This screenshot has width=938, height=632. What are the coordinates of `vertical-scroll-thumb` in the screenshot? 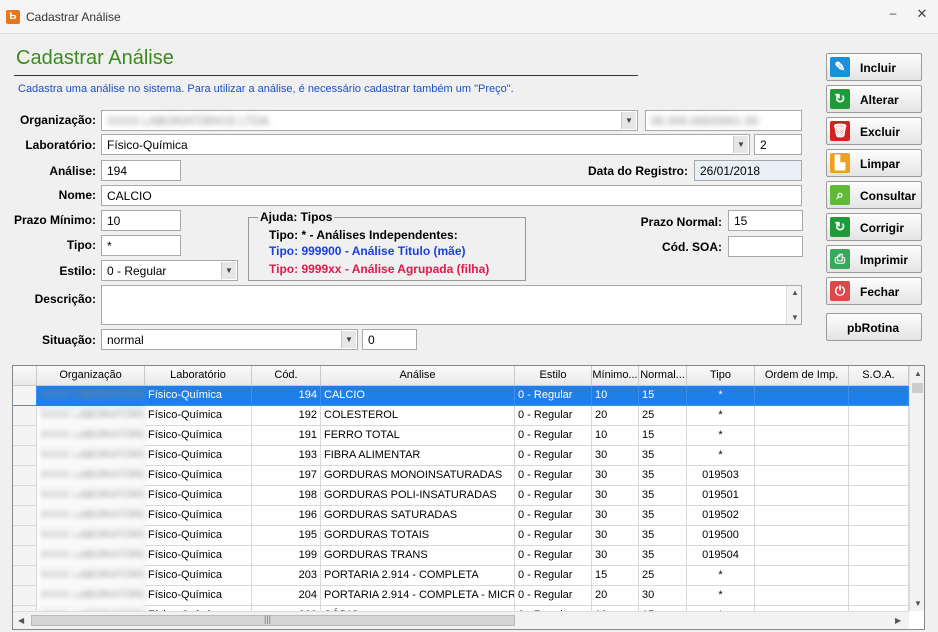 It's located at (917, 388).